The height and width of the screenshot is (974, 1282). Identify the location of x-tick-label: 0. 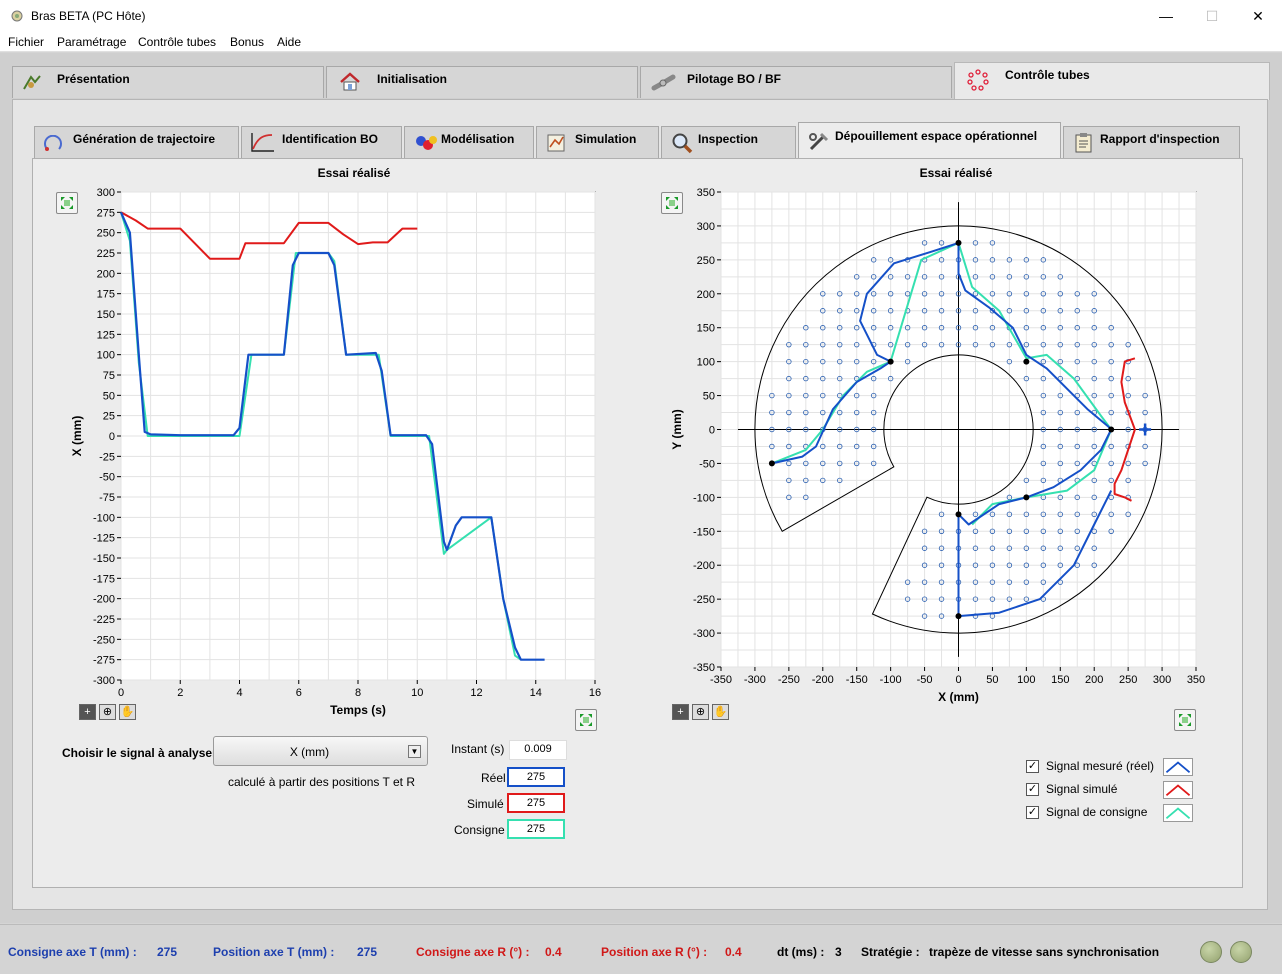
(958, 680).